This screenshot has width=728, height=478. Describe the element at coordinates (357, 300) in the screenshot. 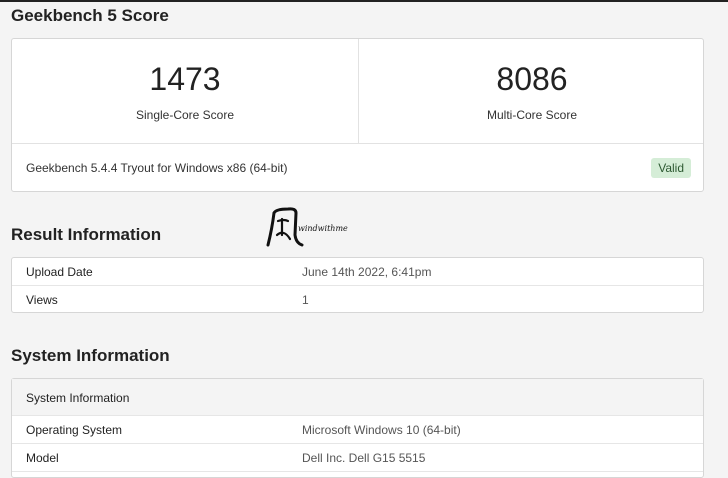

I see `table-row: Views 1` at that location.